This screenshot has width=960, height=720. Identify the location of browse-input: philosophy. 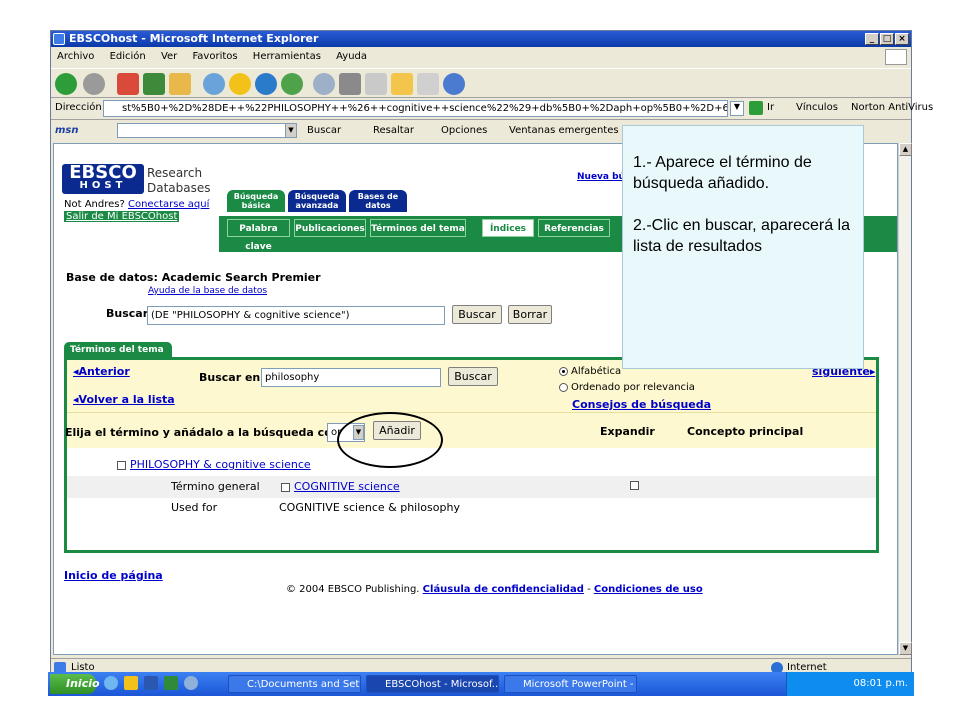
(351, 377).